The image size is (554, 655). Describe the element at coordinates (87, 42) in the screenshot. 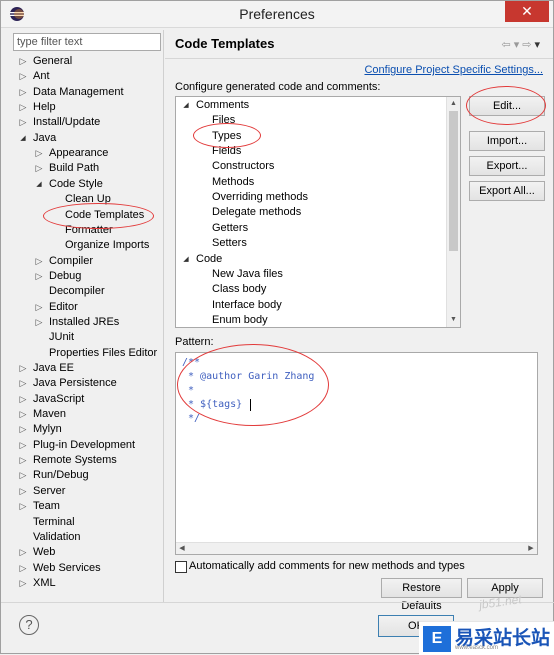

I see `filter-input` at that location.